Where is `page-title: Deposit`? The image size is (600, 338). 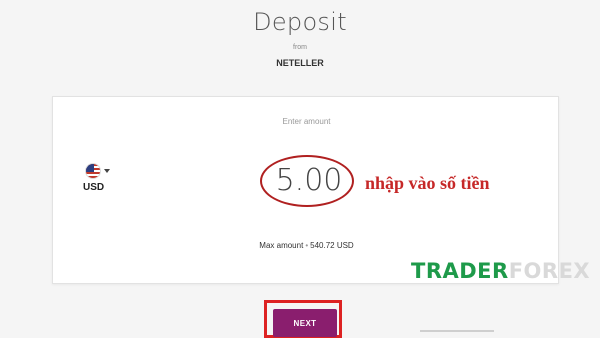 page-title: Deposit is located at coordinates (300, 22).